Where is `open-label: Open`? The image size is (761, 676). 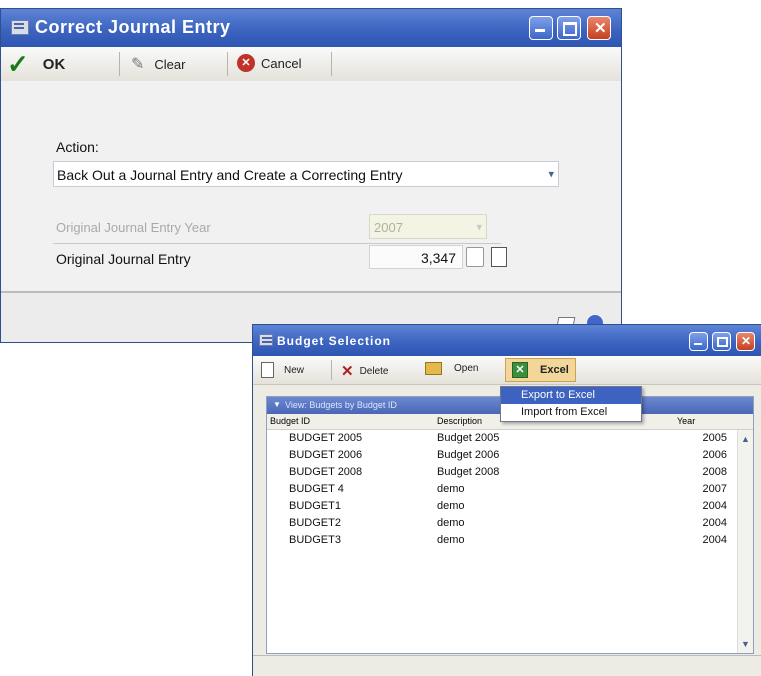
open-label: Open is located at coordinates (466, 368).